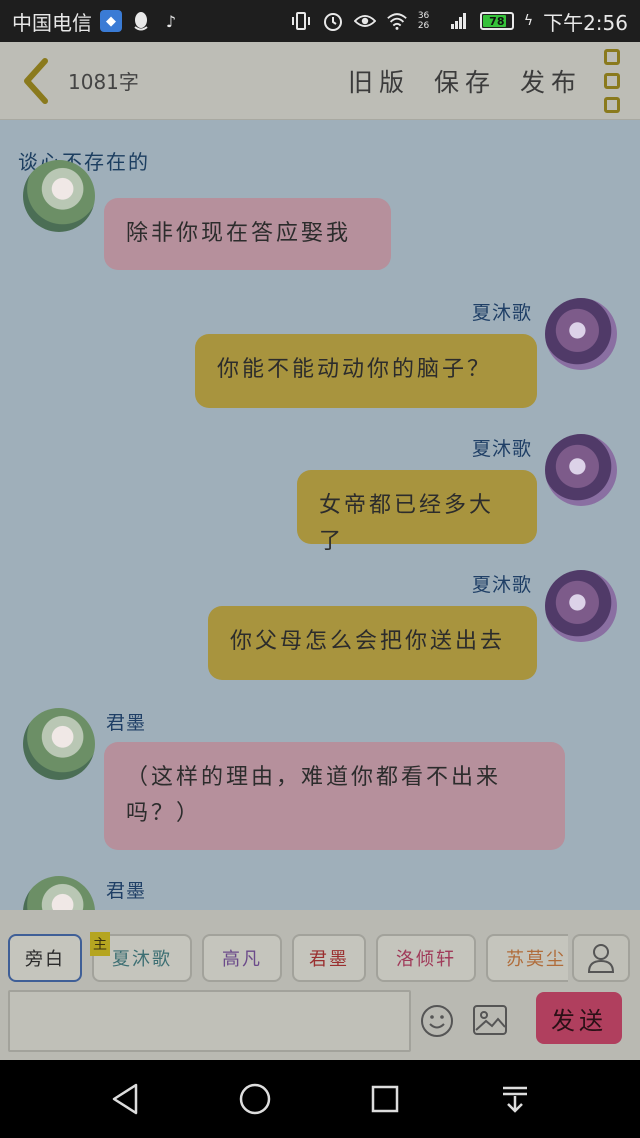 The image size is (640, 1138). Describe the element at coordinates (397, 21) in the screenshot. I see `wifi-icon` at that location.